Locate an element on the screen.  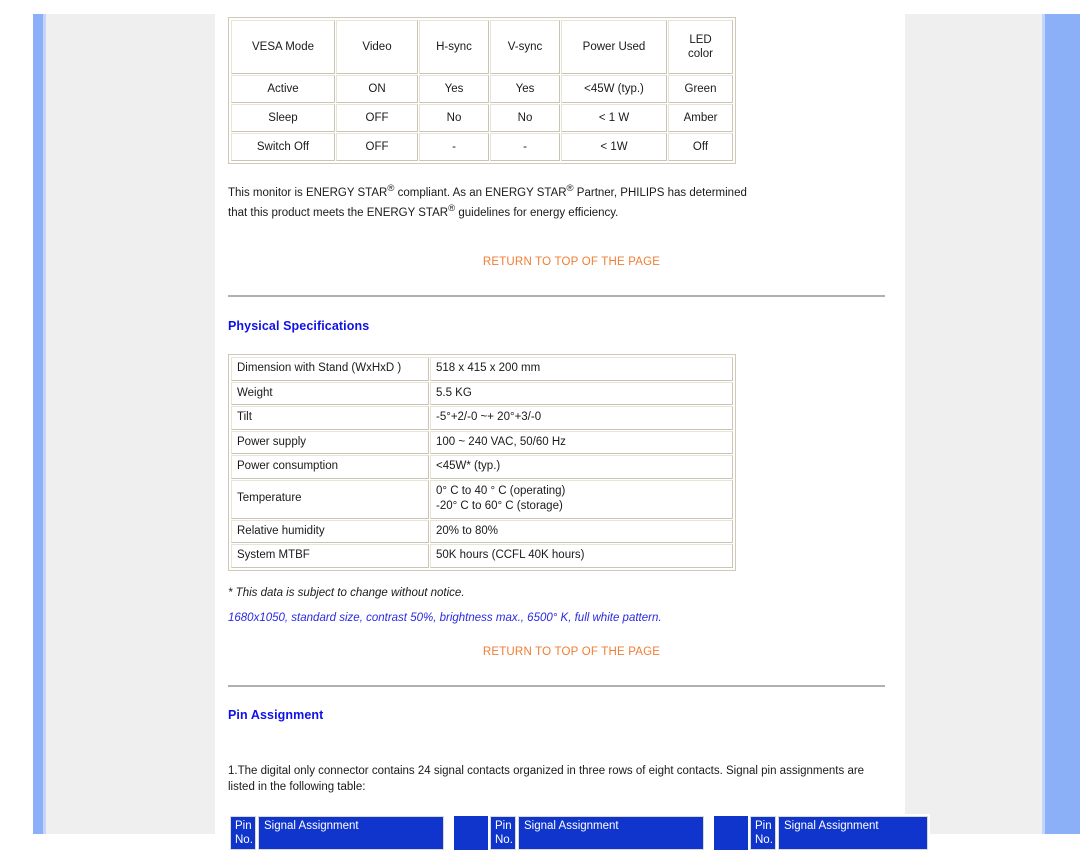
cell-hsync-switch-off: - is located at coordinates (454, 147).